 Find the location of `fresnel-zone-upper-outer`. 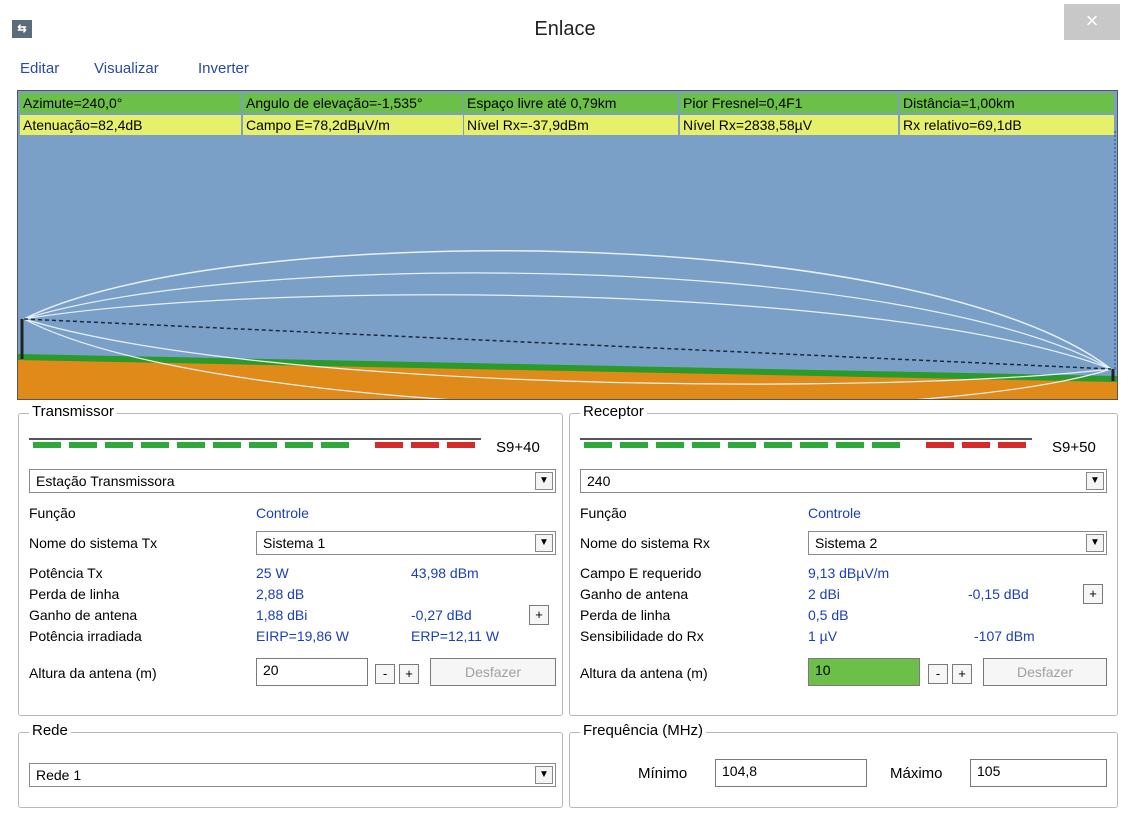

fresnel-zone-upper-outer is located at coordinates (567, 310).